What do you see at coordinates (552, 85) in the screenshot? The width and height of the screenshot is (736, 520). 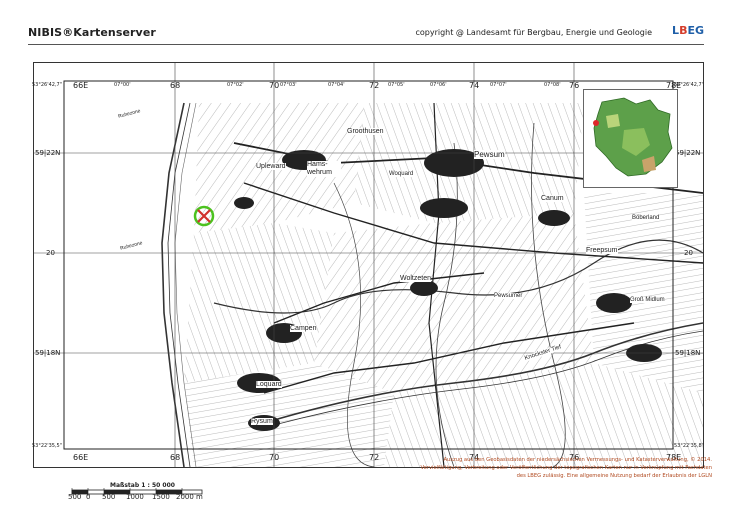 I see `lon-tick: 07°08'` at bounding box center [552, 85].